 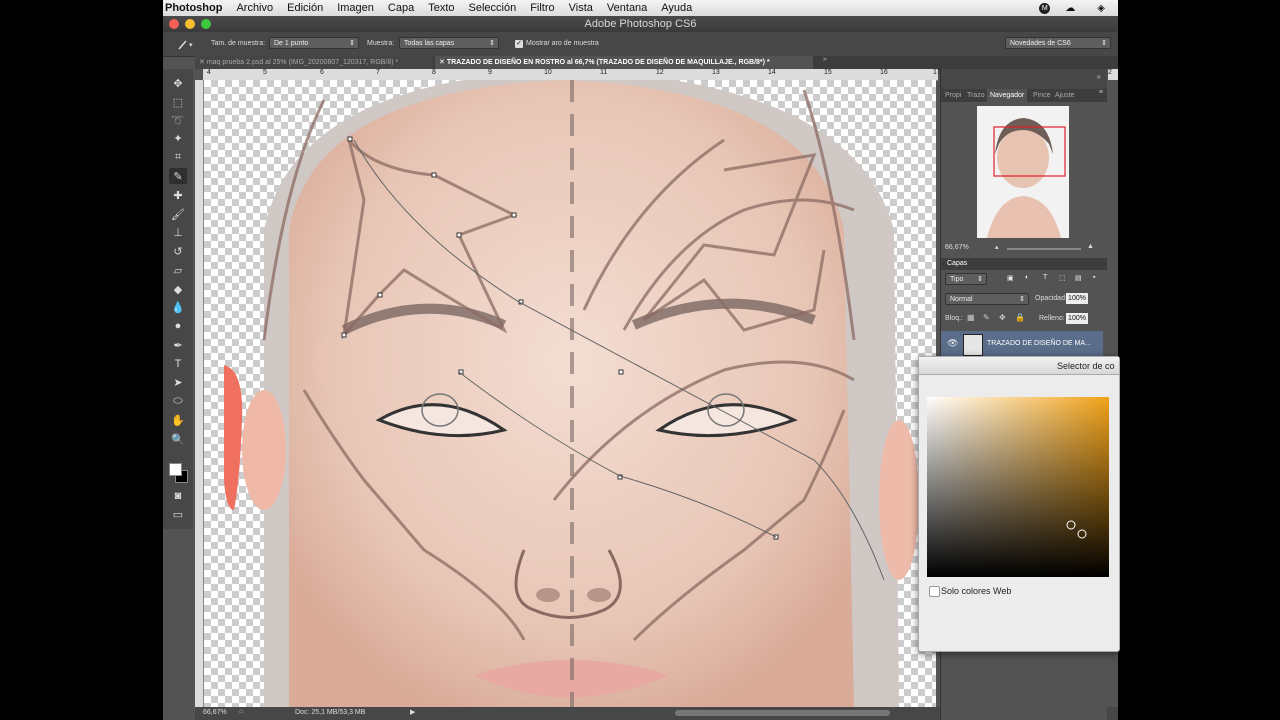 What do you see at coordinates (1113, 74) in the screenshot?
I see `horizontal-ruler-right: 2` at bounding box center [1113, 74].